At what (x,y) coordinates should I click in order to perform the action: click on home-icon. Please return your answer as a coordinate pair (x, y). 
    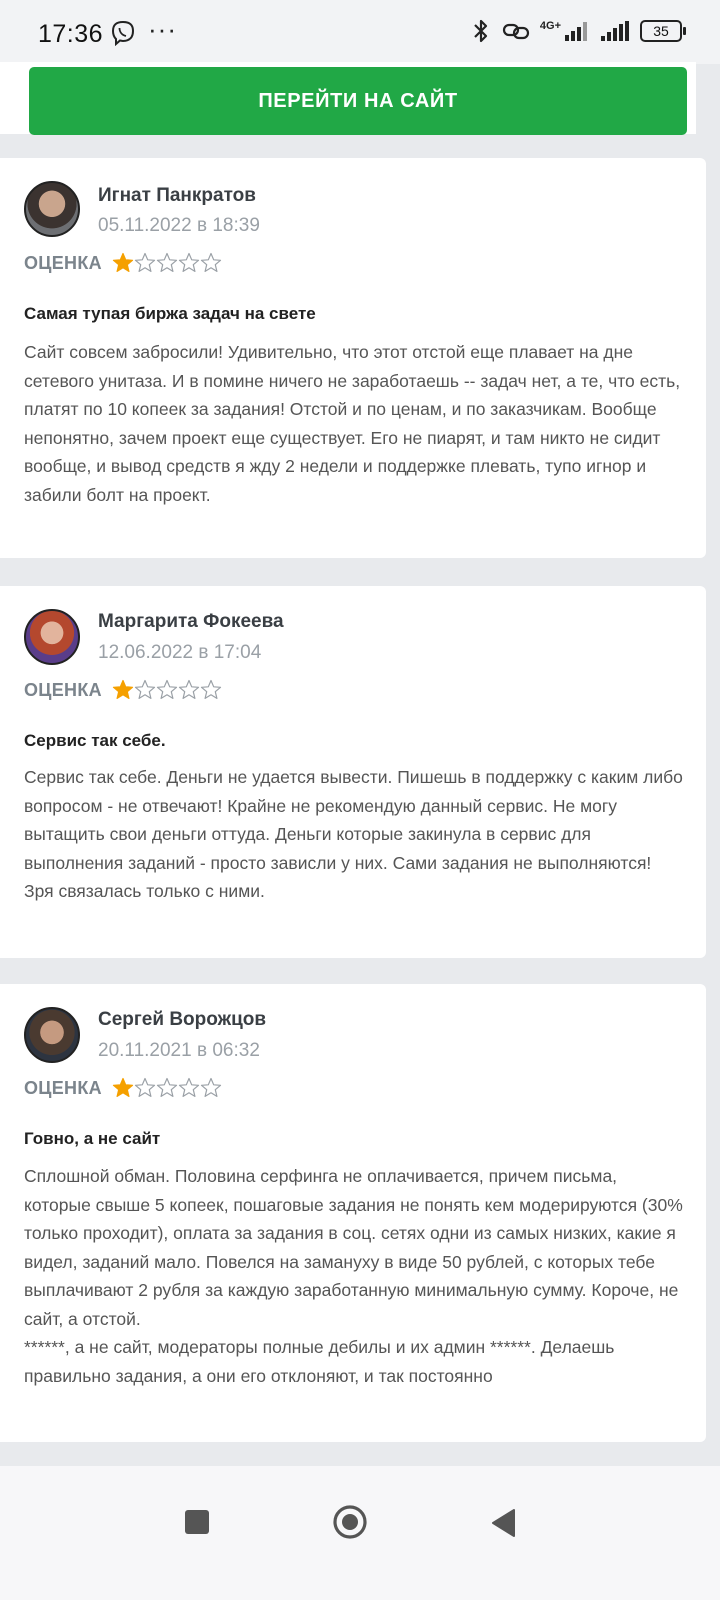
    Looking at the image, I should click on (350, 1522).